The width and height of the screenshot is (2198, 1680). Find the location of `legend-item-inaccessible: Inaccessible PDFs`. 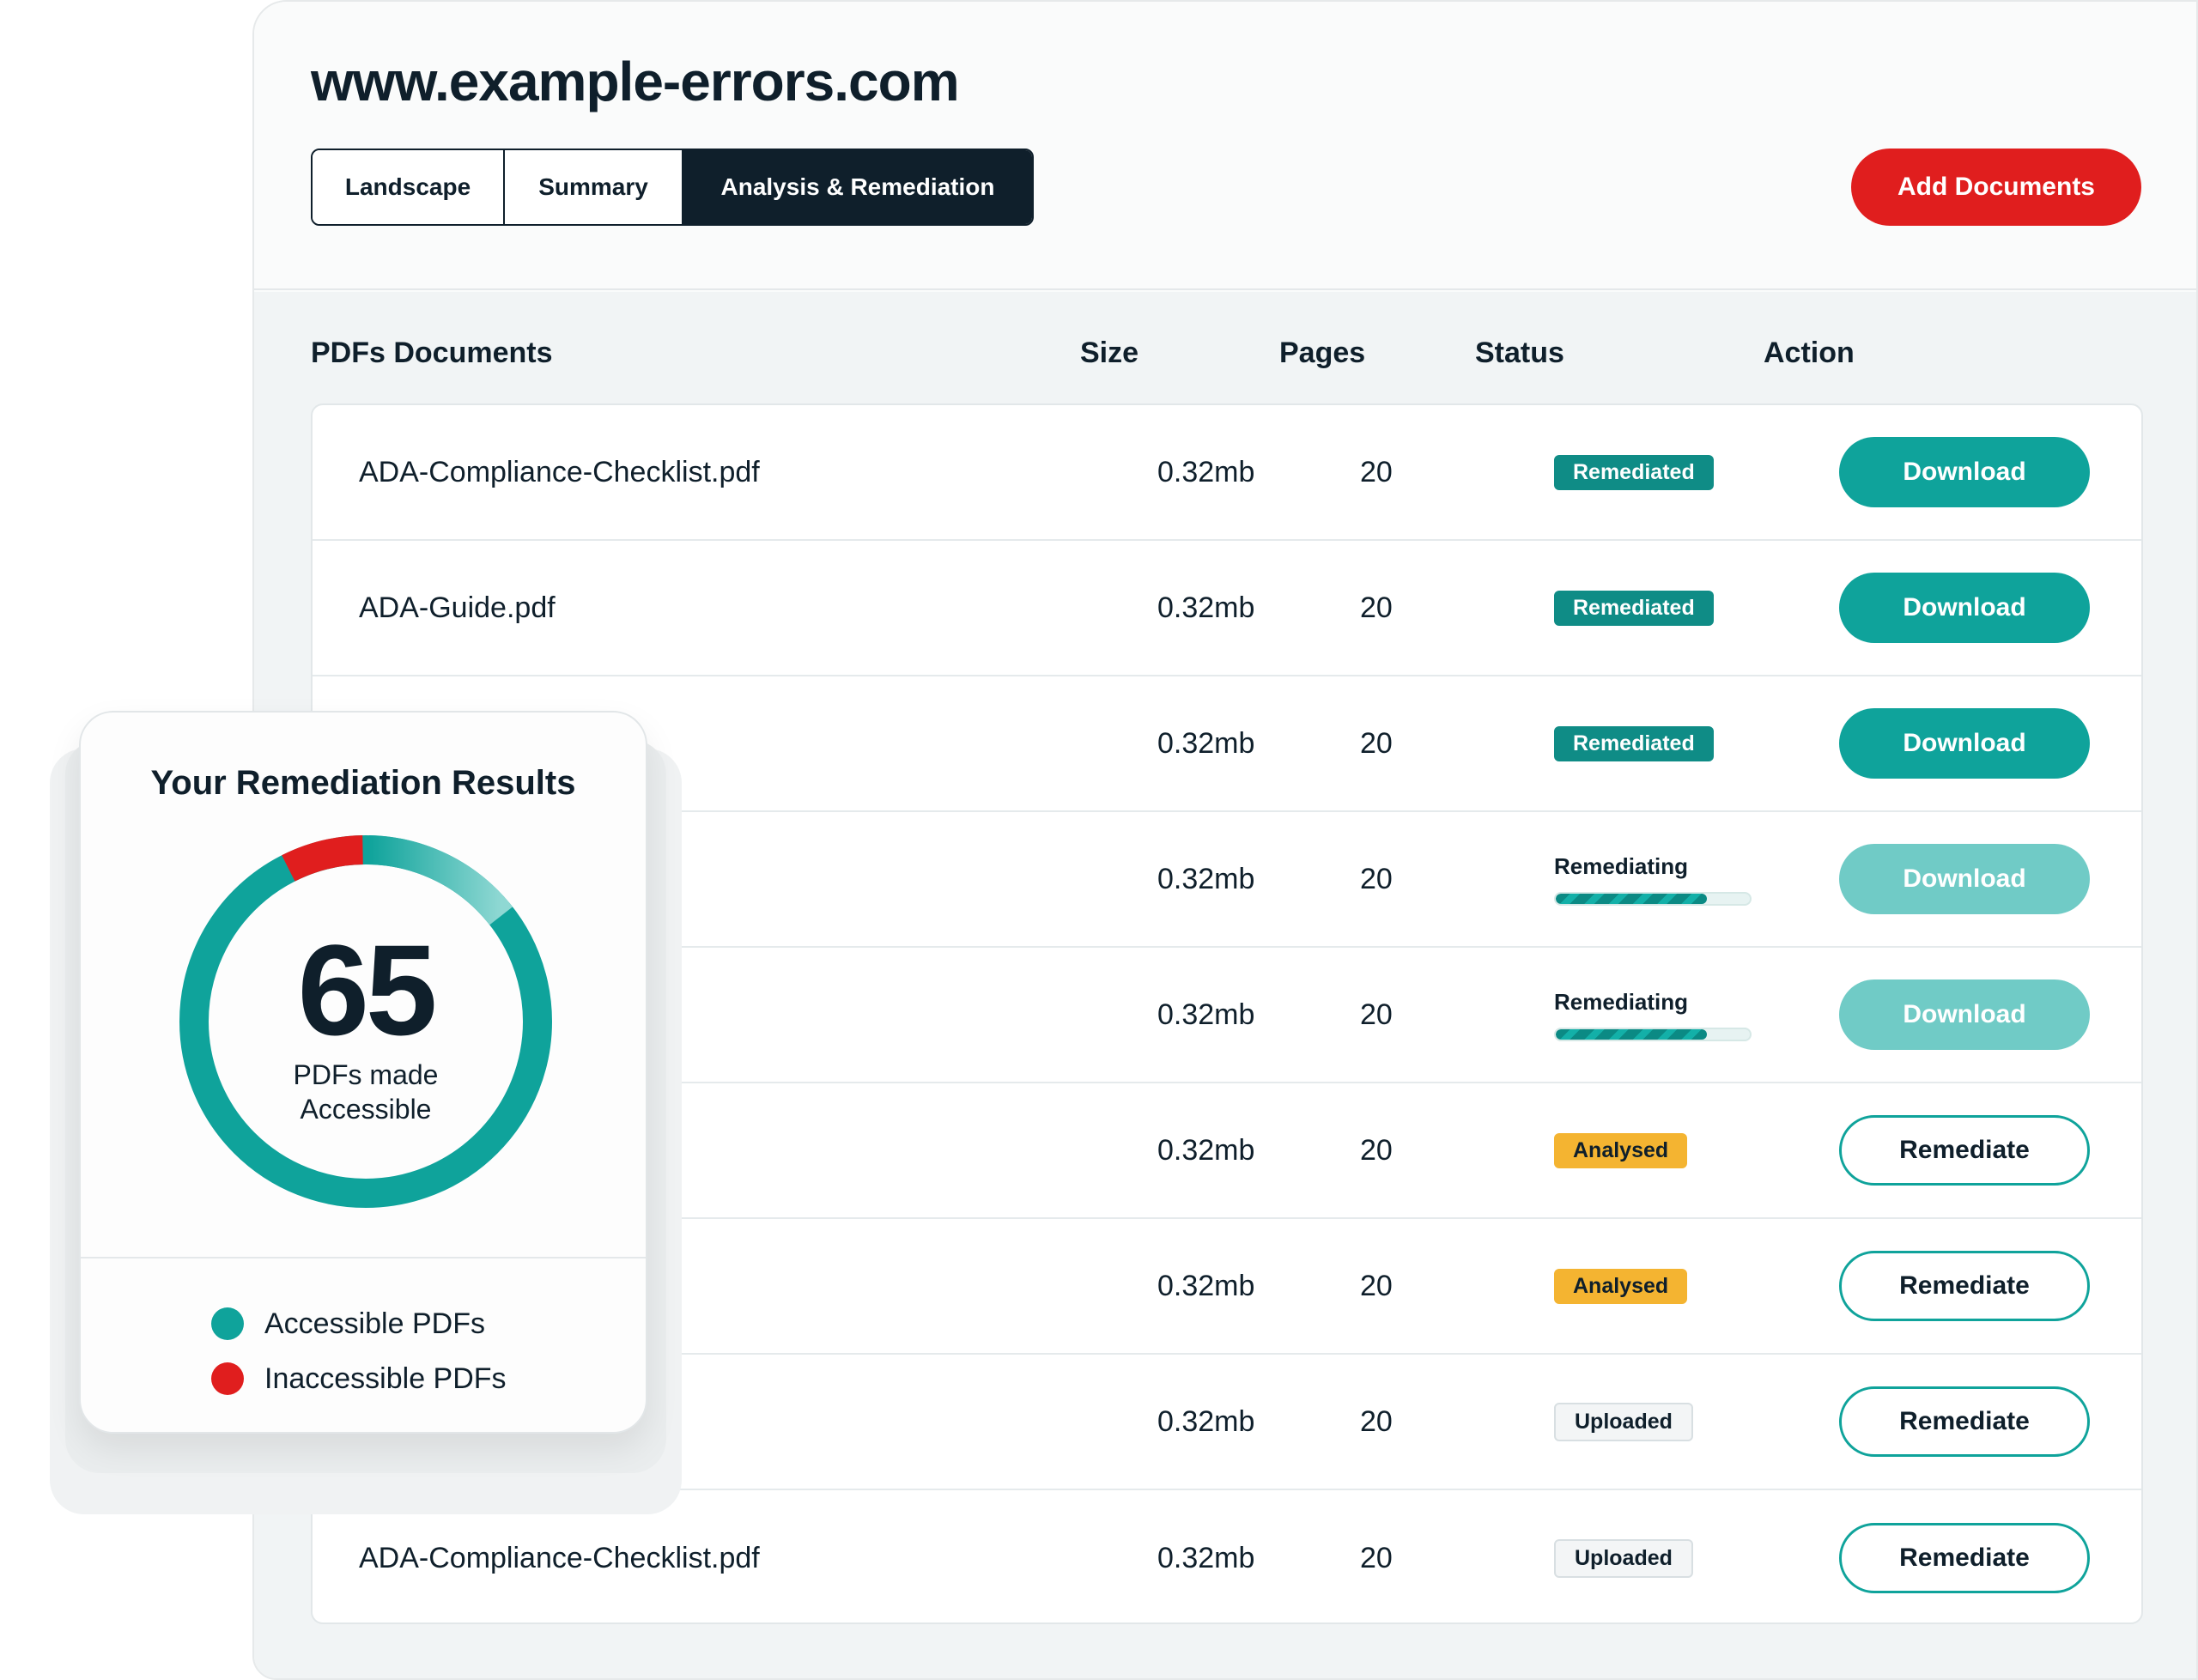

legend-item-inaccessible: Inaccessible PDFs is located at coordinates (359, 1379).